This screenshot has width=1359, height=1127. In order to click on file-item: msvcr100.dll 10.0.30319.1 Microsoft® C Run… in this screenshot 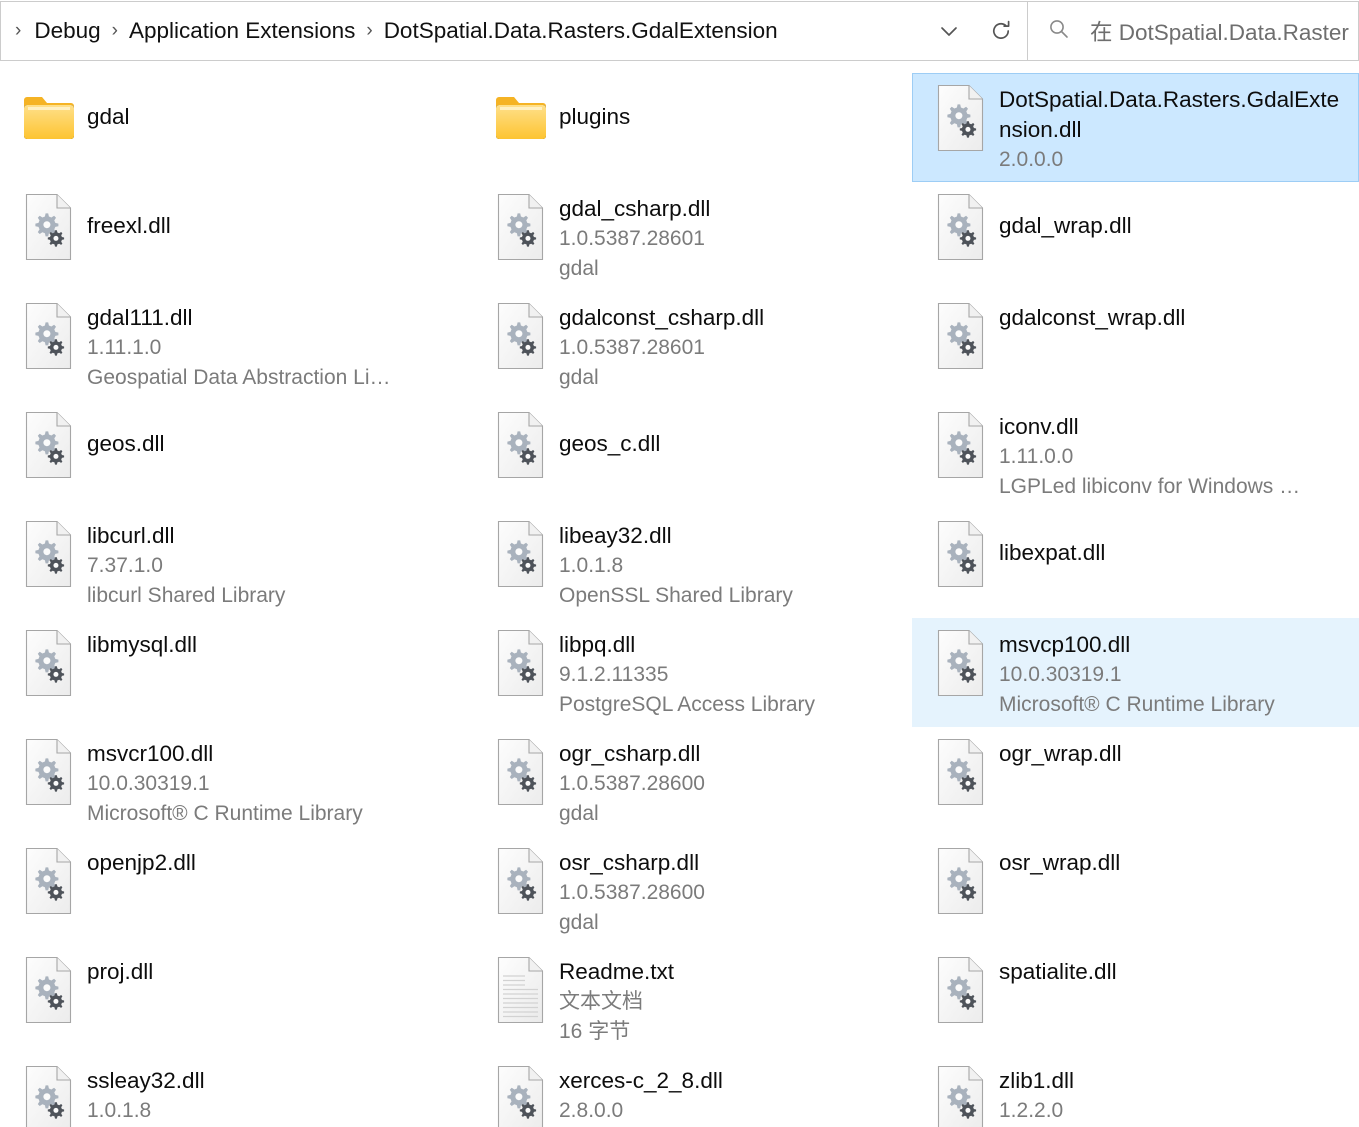, I will do `click(236, 781)`.